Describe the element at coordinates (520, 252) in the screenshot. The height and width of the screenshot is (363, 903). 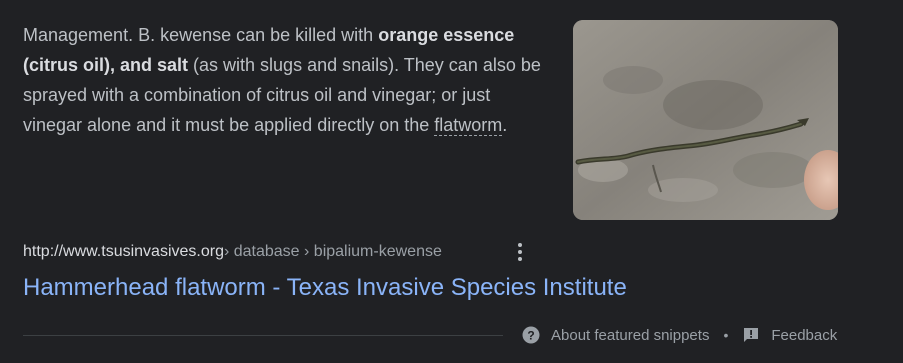
I see `more-vert-icon` at that location.